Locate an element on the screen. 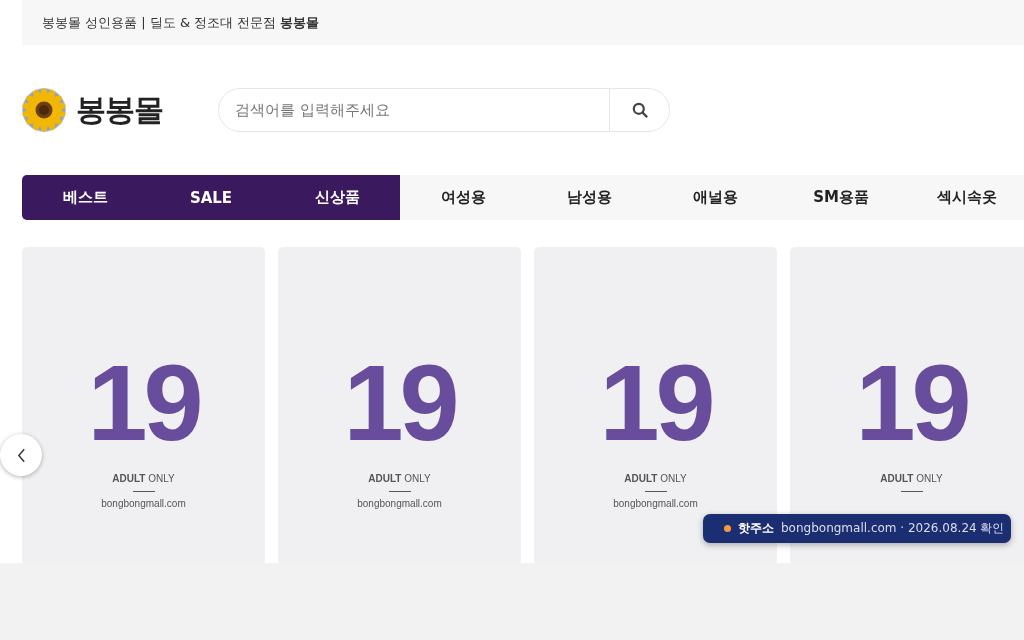 The height and width of the screenshot is (640, 1024). logo-text: 봉봉몰 is located at coordinates (119, 110).